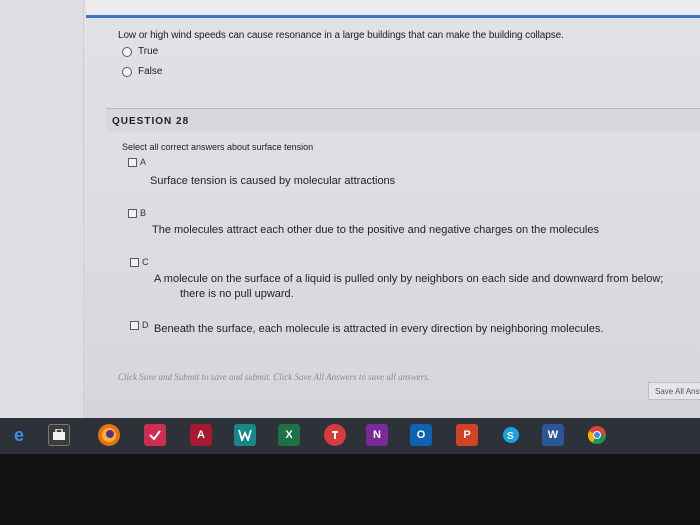  What do you see at coordinates (289, 435) in the screenshot?
I see `excel-icon: X` at bounding box center [289, 435].